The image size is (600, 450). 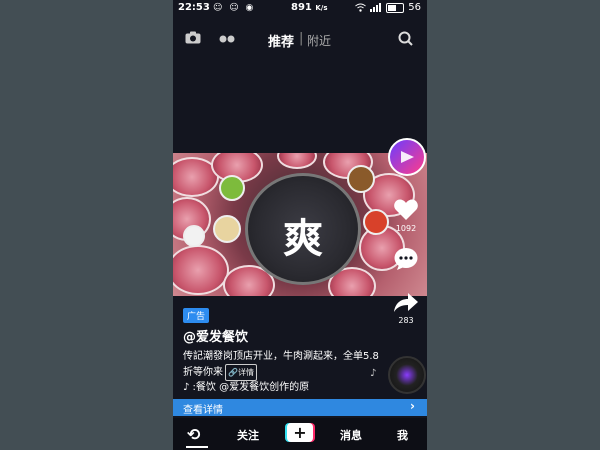 What do you see at coordinates (281, 40) in the screenshot?
I see `tab-recommend: 推荐` at bounding box center [281, 40].